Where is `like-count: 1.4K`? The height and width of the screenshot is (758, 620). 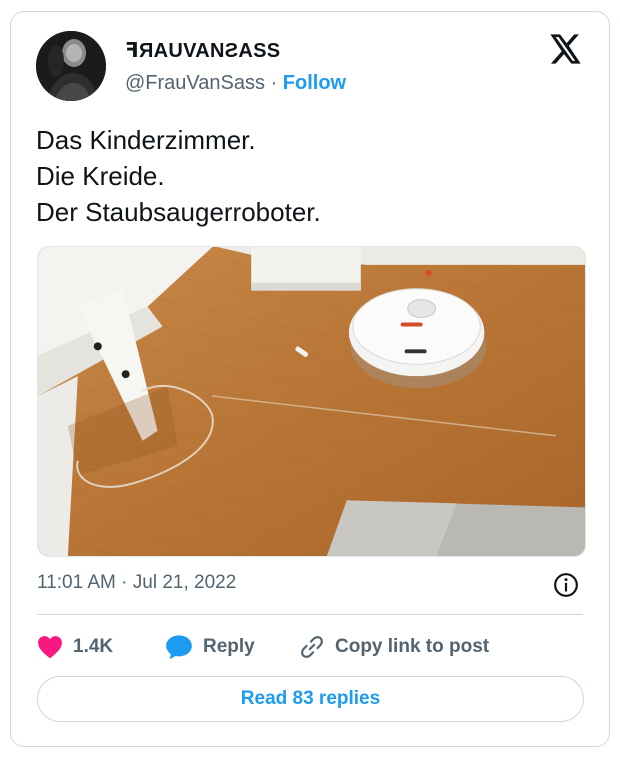
like-count: 1.4K is located at coordinates (93, 646).